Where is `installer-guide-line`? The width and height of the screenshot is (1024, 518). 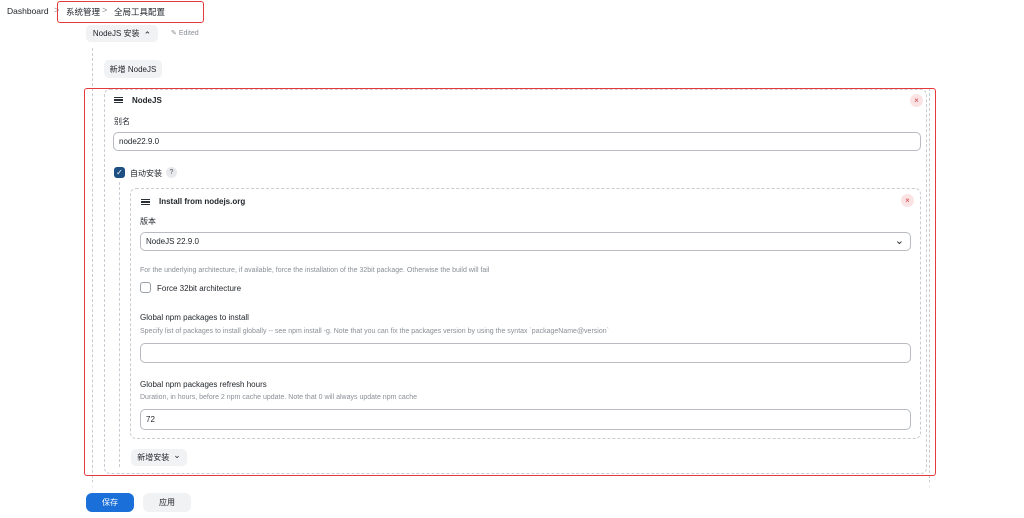
installer-guide-line is located at coordinates (119, 324).